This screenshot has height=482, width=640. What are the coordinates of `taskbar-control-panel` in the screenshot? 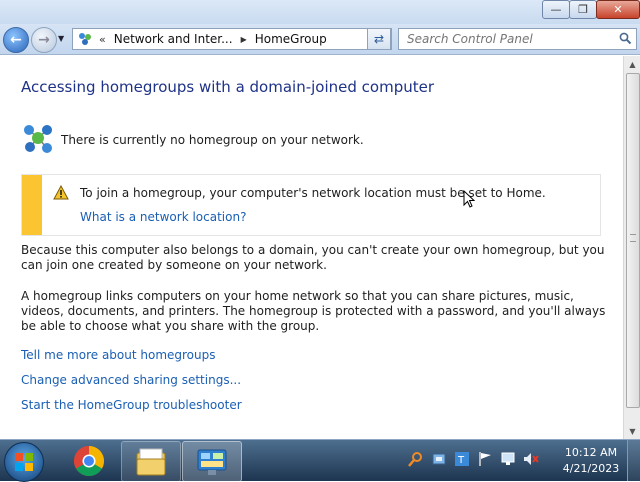 It's located at (212, 461).